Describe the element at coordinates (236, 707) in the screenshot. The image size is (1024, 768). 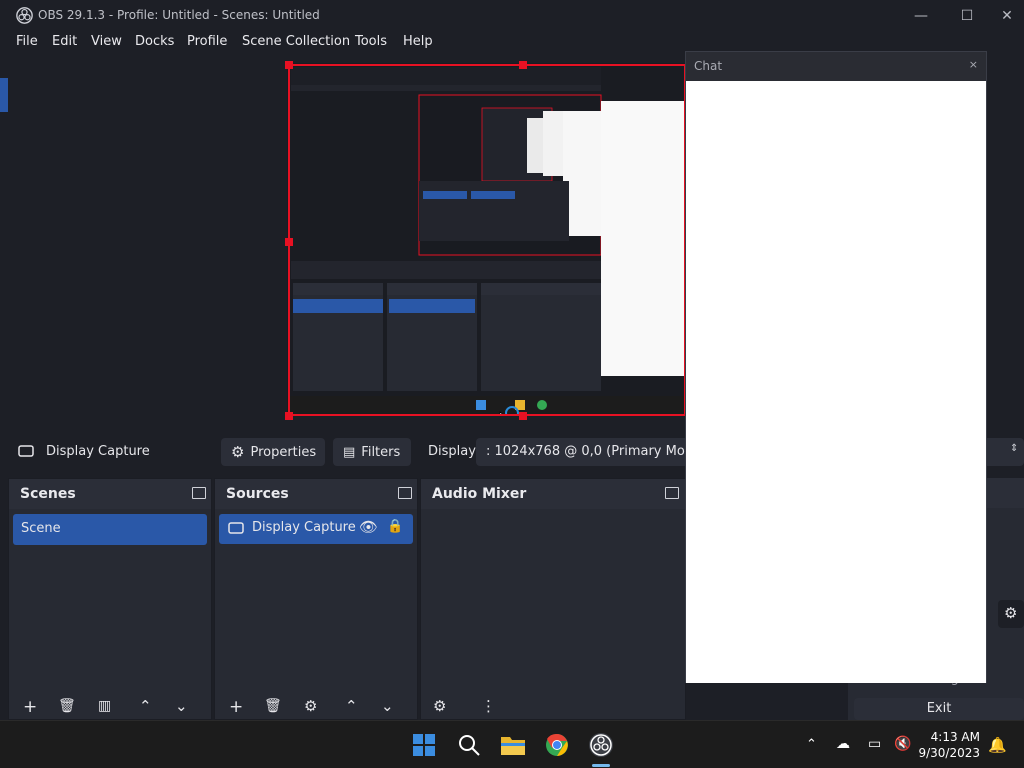
I see `add-source-icon: +` at that location.